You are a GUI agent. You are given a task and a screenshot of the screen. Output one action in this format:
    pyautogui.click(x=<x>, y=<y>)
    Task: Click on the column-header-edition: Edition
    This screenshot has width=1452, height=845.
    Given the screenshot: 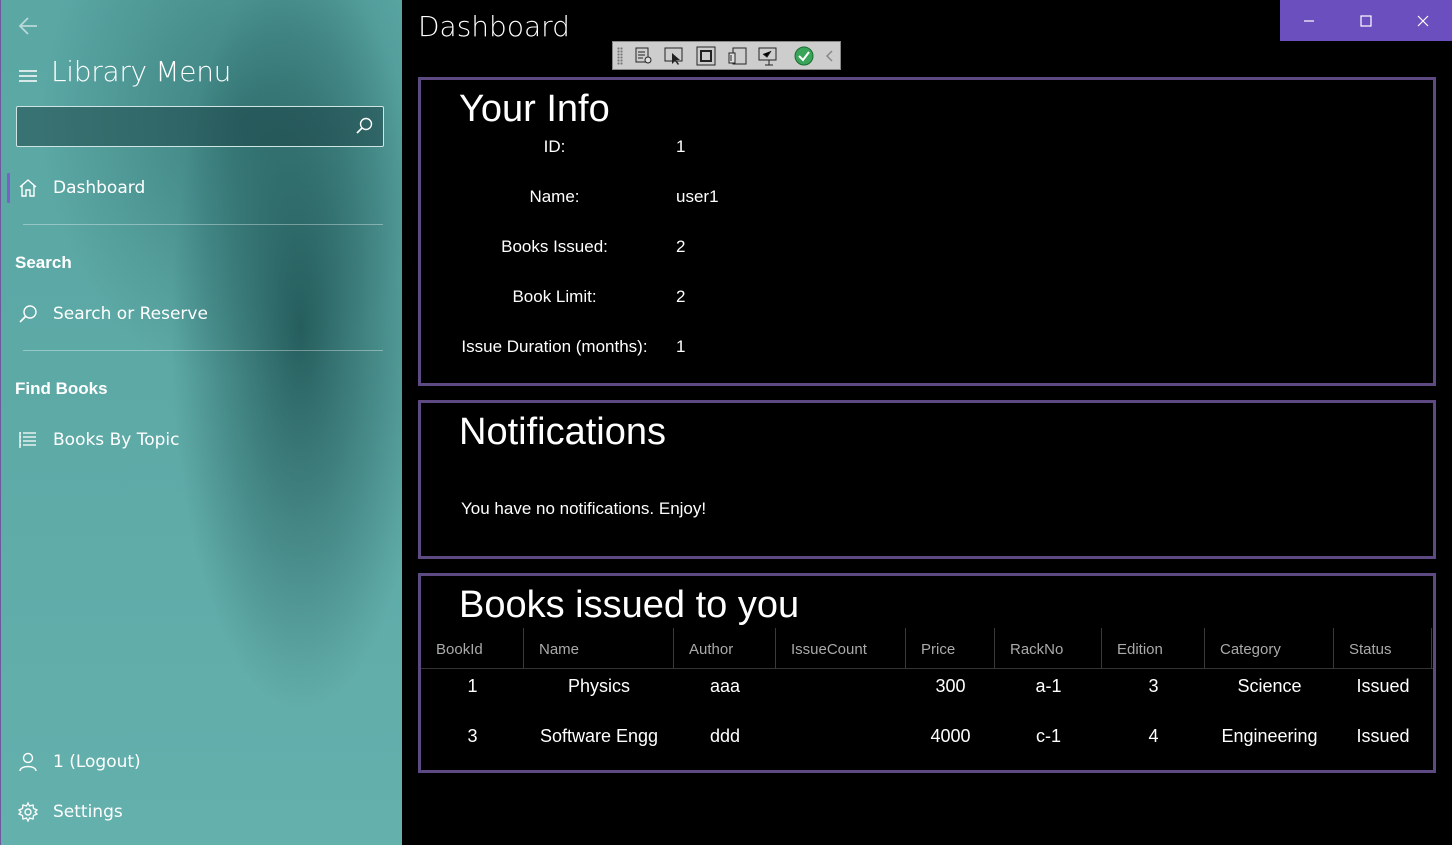 What is the action you would take?
    pyautogui.click(x=1153, y=648)
    